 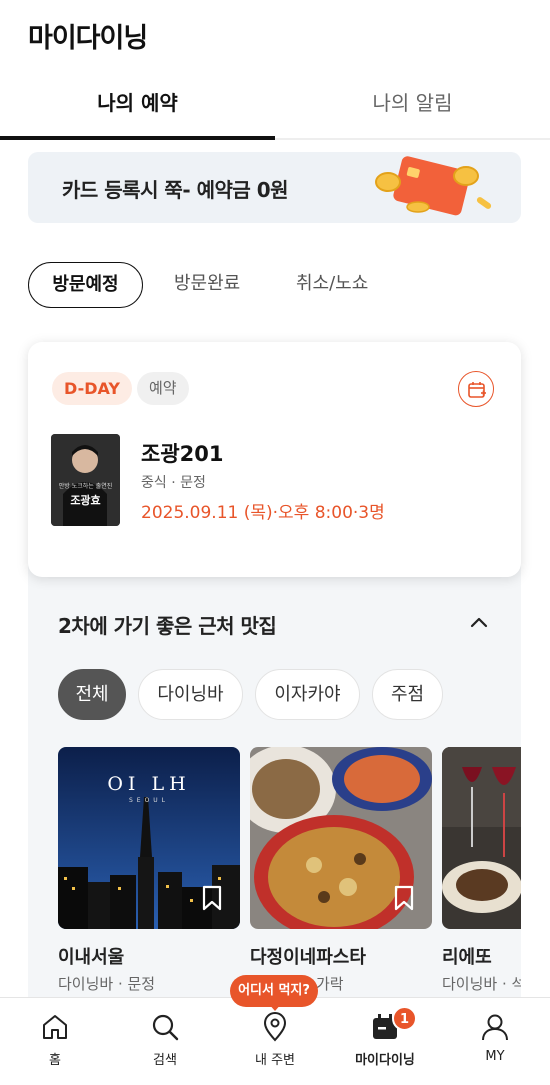 I want to click on place-name: 리에또, so click(x=467, y=957).